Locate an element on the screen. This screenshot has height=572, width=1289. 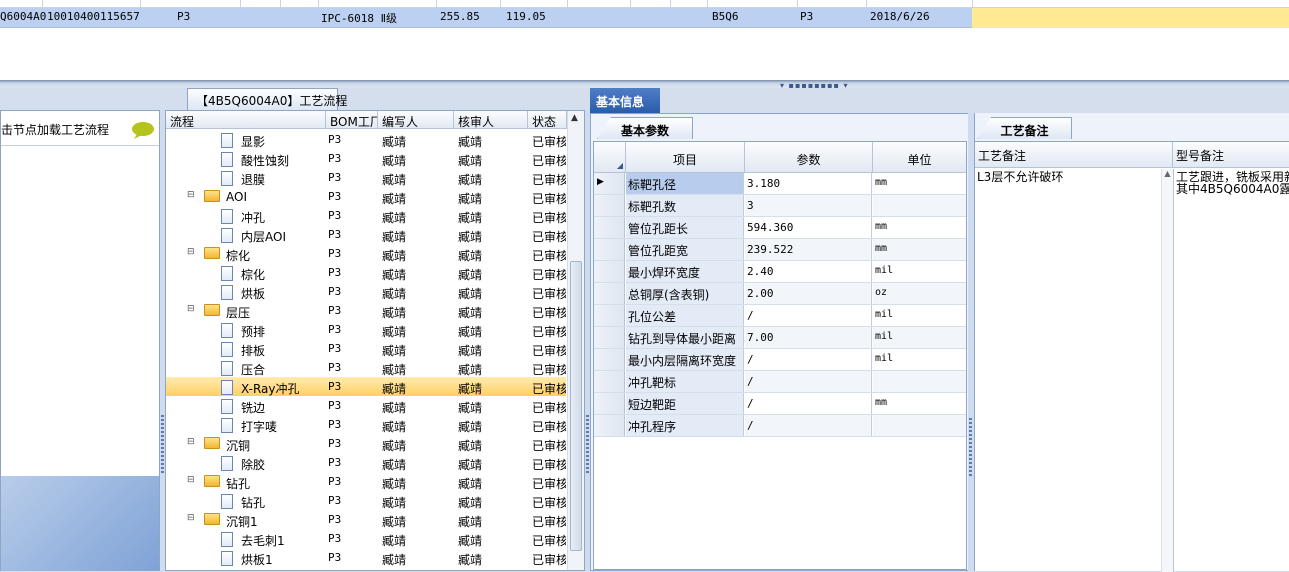
param-row: ▶ 标靶孔径 3.180 mm is located at coordinates (780, 184).